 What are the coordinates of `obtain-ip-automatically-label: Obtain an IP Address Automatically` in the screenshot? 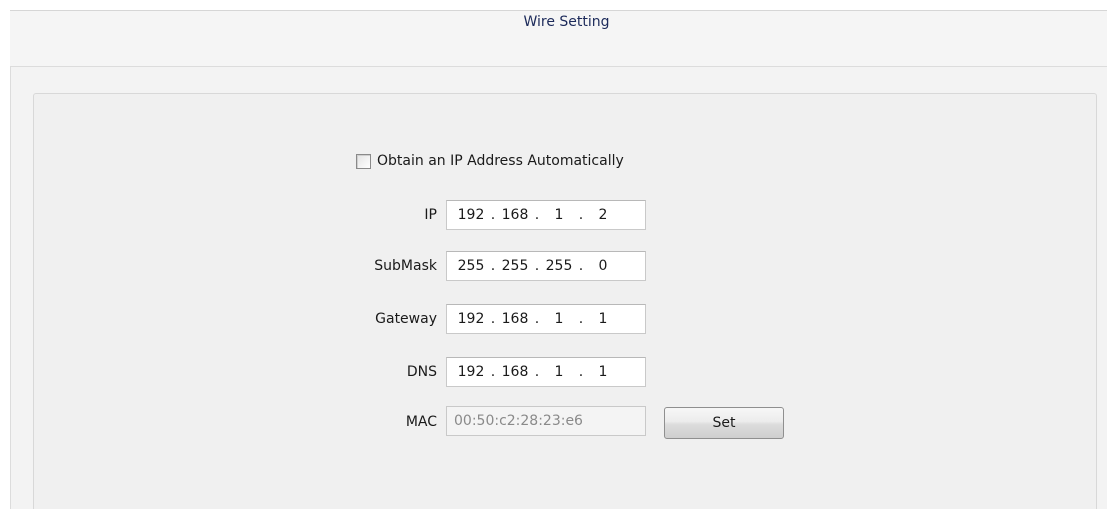 It's located at (500, 161).